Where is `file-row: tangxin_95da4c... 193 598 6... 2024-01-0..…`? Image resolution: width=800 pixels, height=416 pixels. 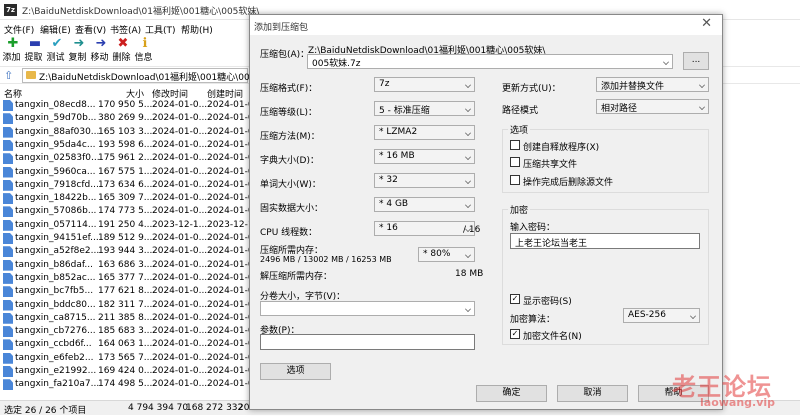 file-row: tangxin_95da4c... 193 598 6... 2024-01-0..… is located at coordinates (131, 145).